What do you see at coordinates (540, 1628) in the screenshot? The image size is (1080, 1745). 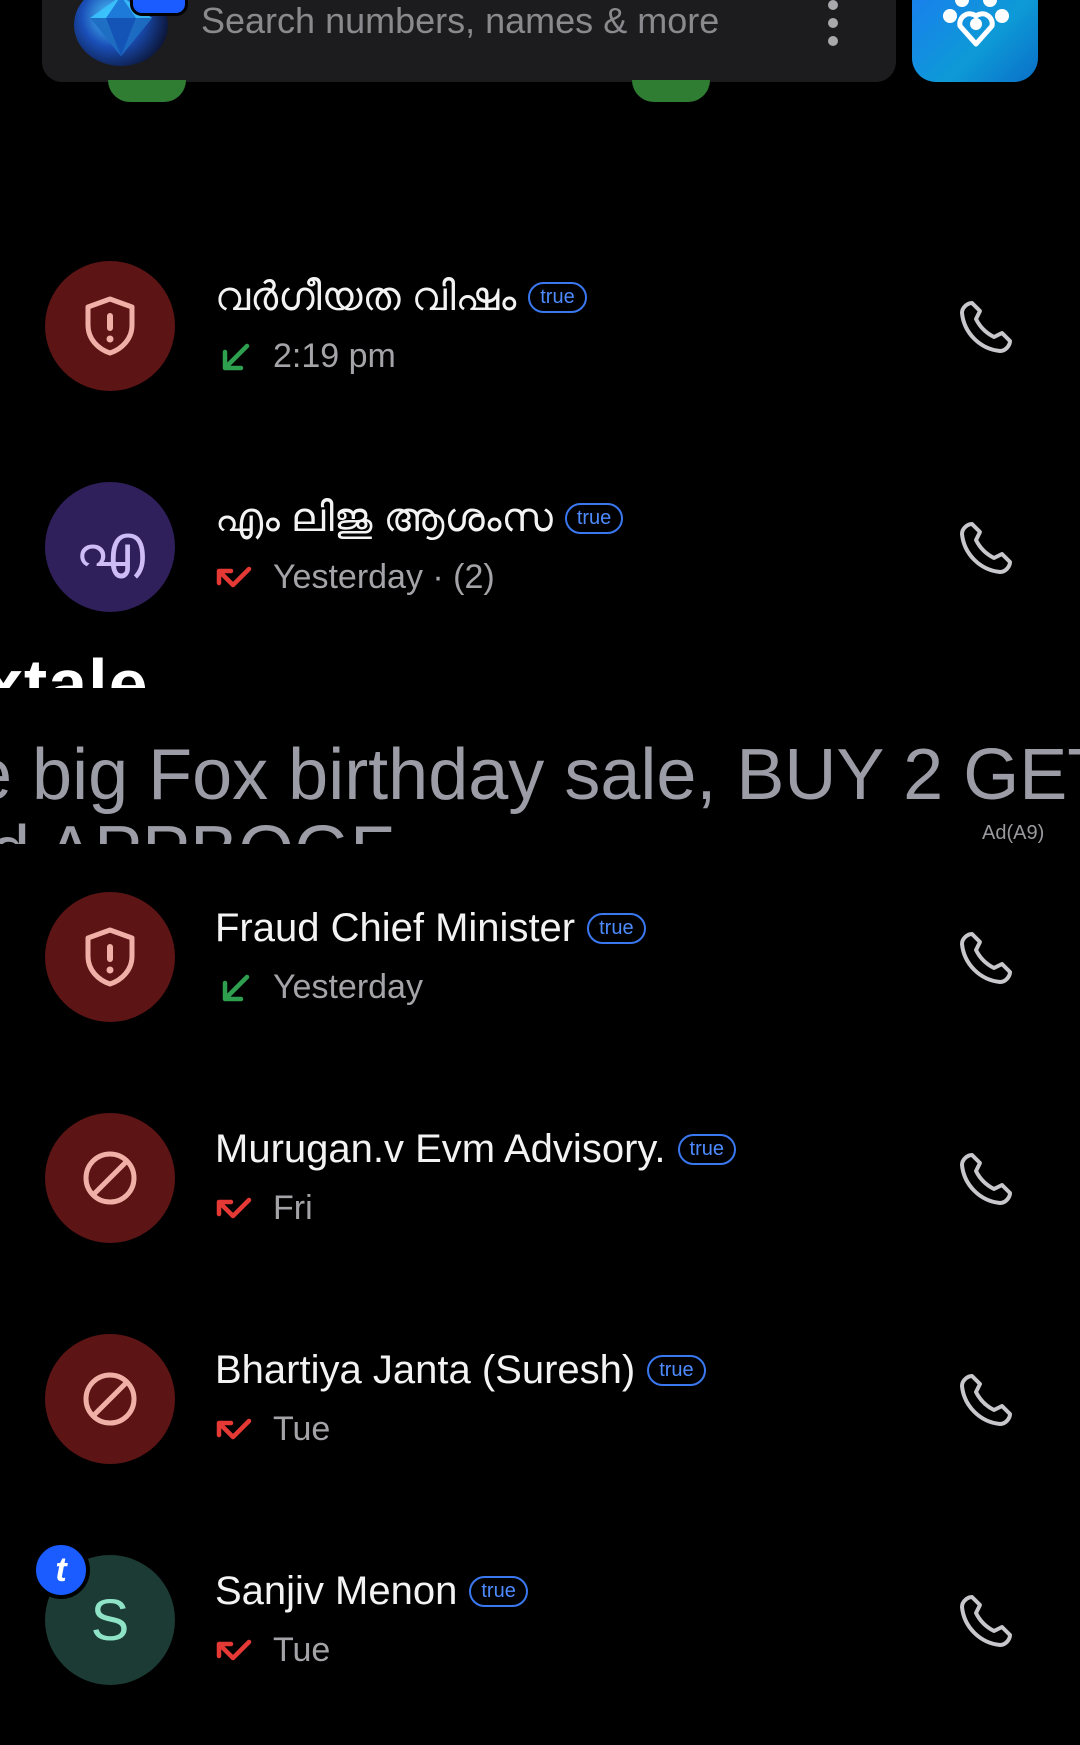 I see `call-log-row: S t Sanjiv Menon true Tue` at bounding box center [540, 1628].